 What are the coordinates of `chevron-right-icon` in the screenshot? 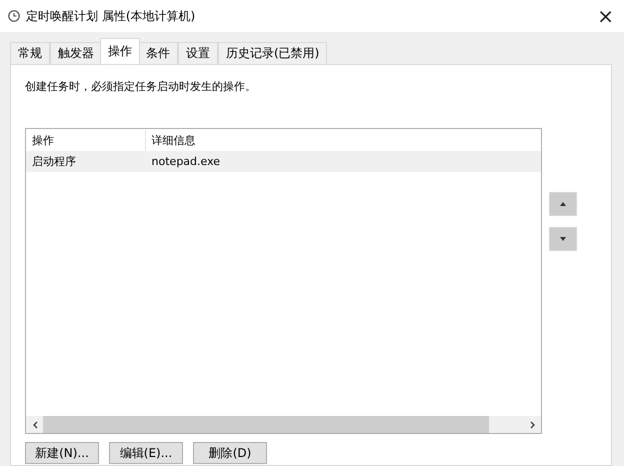 It's located at (533, 424).